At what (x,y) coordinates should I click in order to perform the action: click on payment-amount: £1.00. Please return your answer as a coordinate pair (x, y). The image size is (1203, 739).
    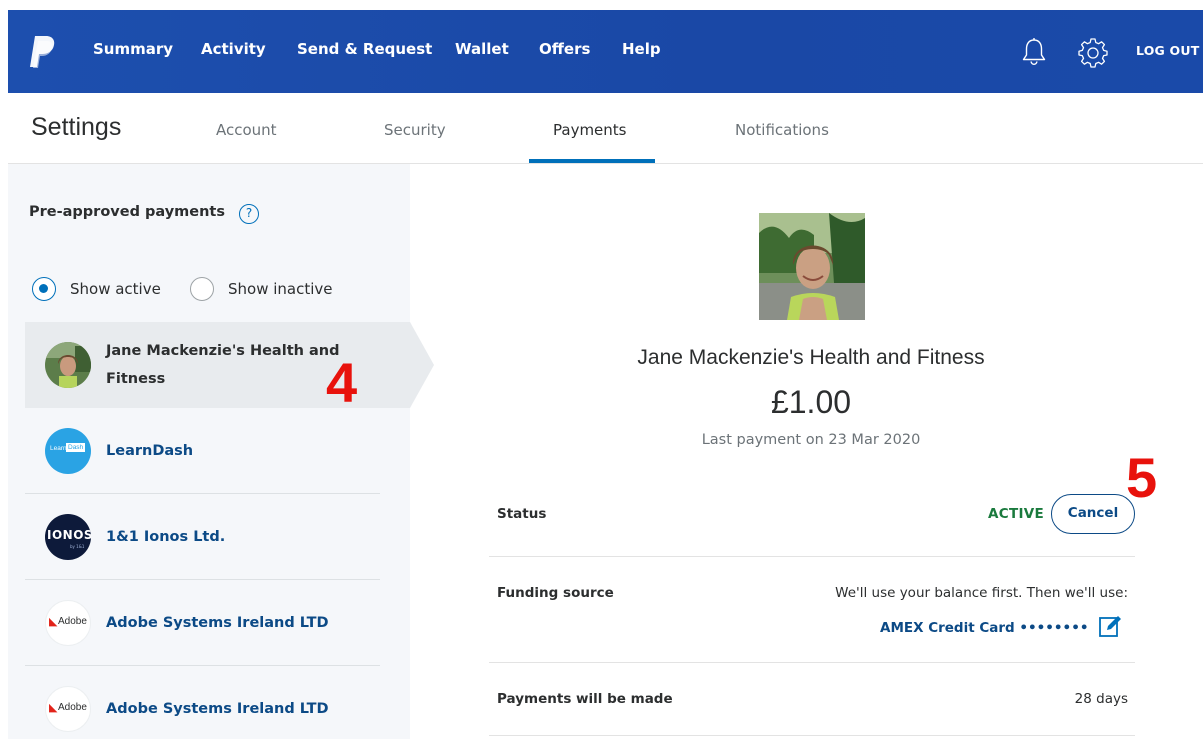
    Looking at the image, I should click on (811, 402).